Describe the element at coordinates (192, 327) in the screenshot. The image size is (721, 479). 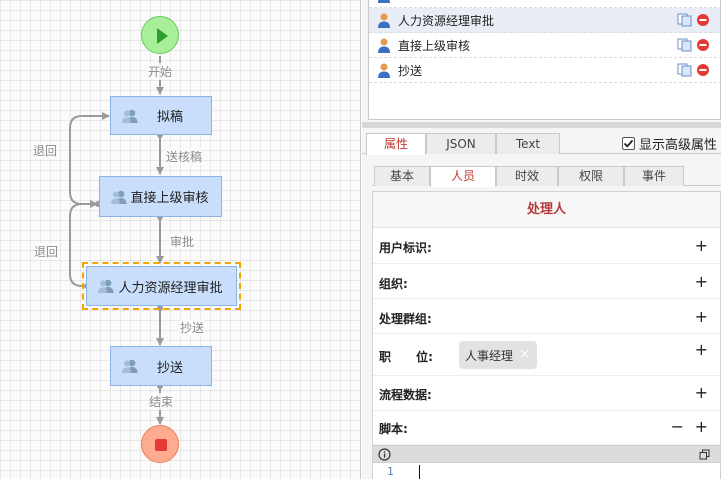
I see `edge-label-cc: 抄送` at that location.